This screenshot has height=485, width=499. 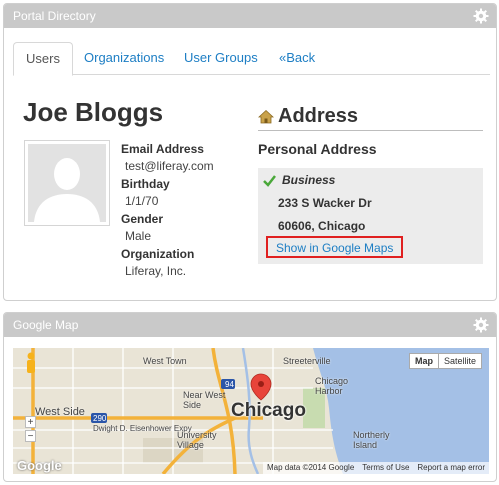 I want to click on map-label: Chicago Harbor, so click(x=332, y=386).